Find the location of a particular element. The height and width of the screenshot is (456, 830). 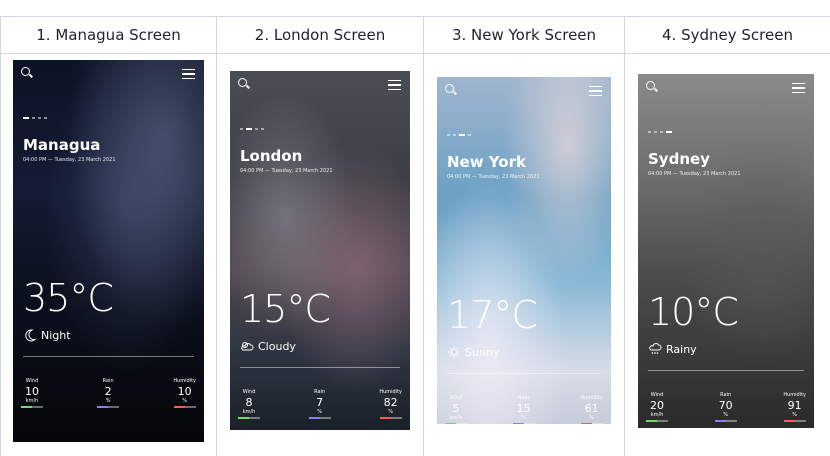

column-header-london: 2. London Screen is located at coordinates (320, 35).